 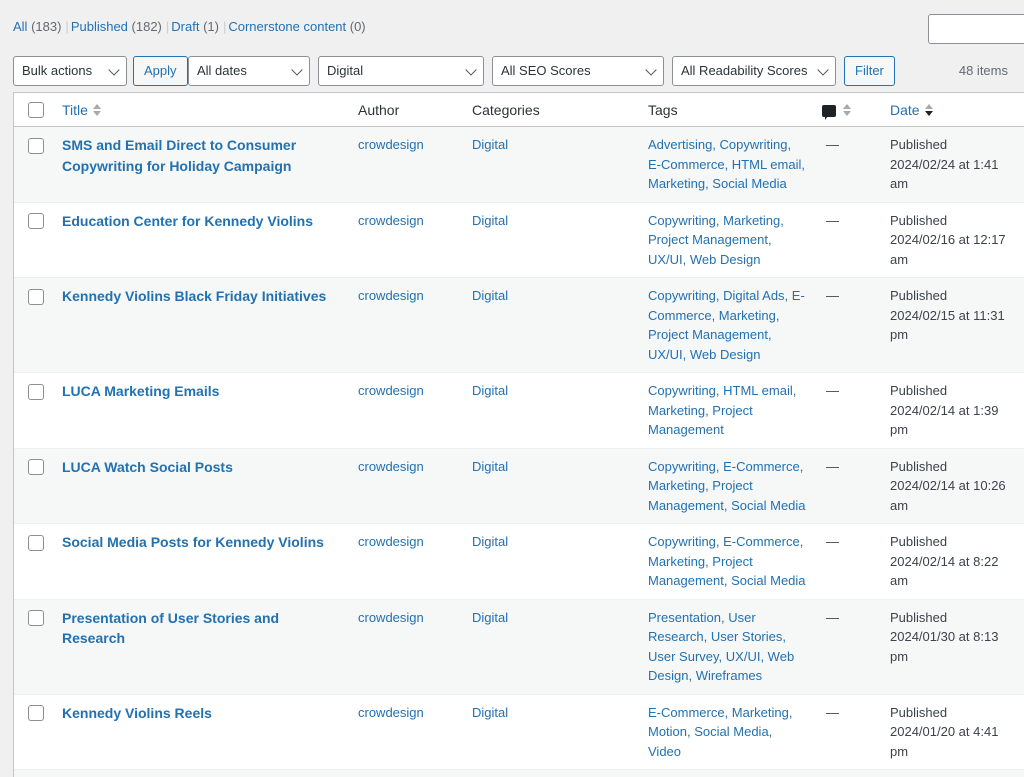 I want to click on post-title-link: Kennedy Violins Reels, so click(x=137, y=713).